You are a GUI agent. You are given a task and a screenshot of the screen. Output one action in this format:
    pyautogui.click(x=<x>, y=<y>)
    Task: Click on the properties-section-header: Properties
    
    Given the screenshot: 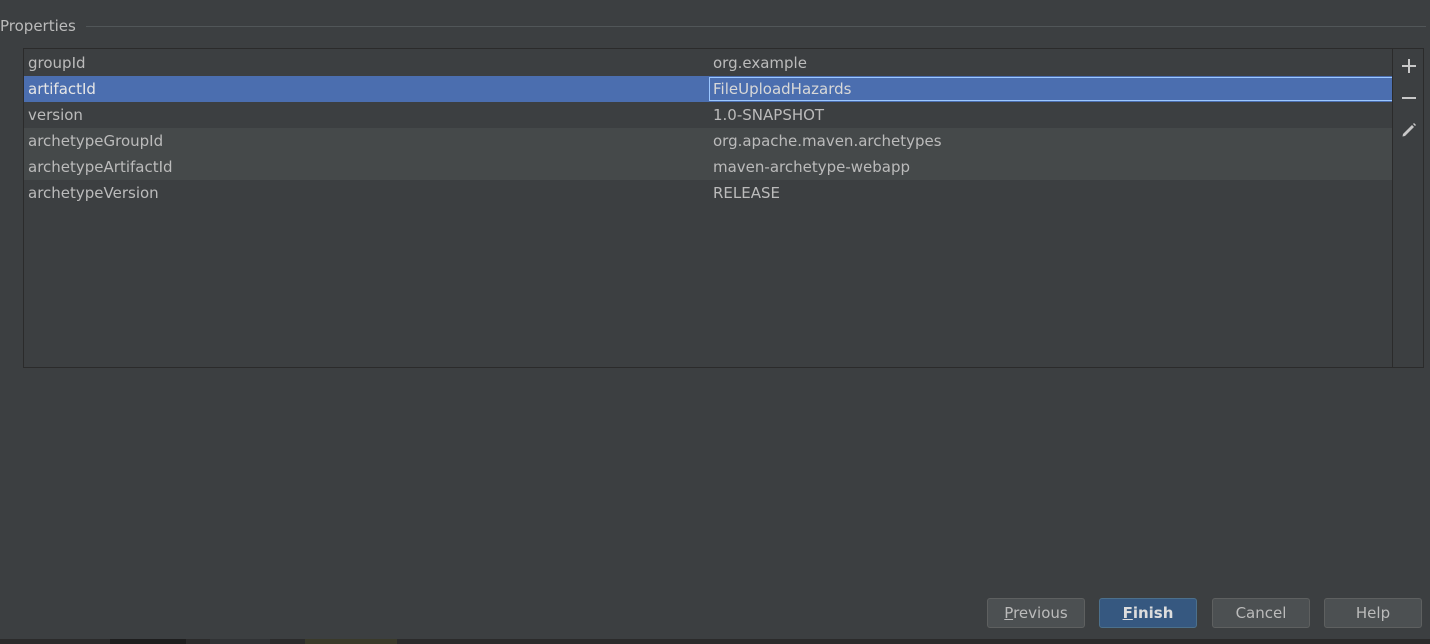 What is the action you would take?
    pyautogui.click(x=715, y=26)
    